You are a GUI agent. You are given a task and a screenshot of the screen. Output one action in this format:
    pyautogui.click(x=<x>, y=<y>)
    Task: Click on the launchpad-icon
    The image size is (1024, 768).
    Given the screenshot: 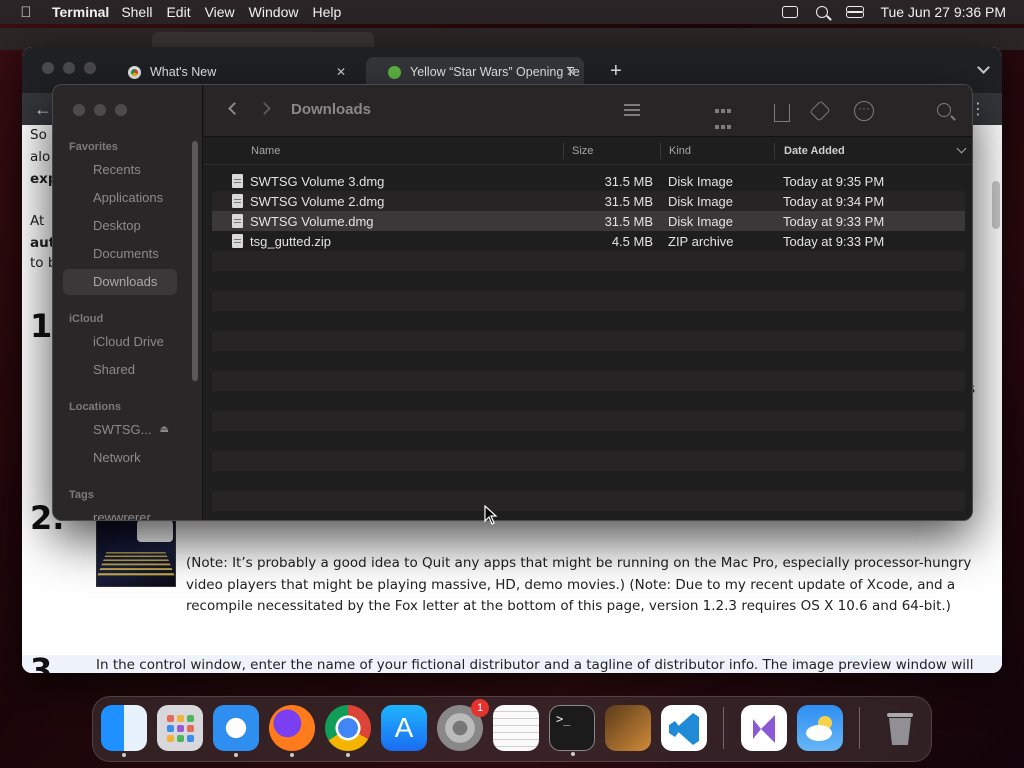 What is the action you would take?
    pyautogui.click(x=180, y=728)
    